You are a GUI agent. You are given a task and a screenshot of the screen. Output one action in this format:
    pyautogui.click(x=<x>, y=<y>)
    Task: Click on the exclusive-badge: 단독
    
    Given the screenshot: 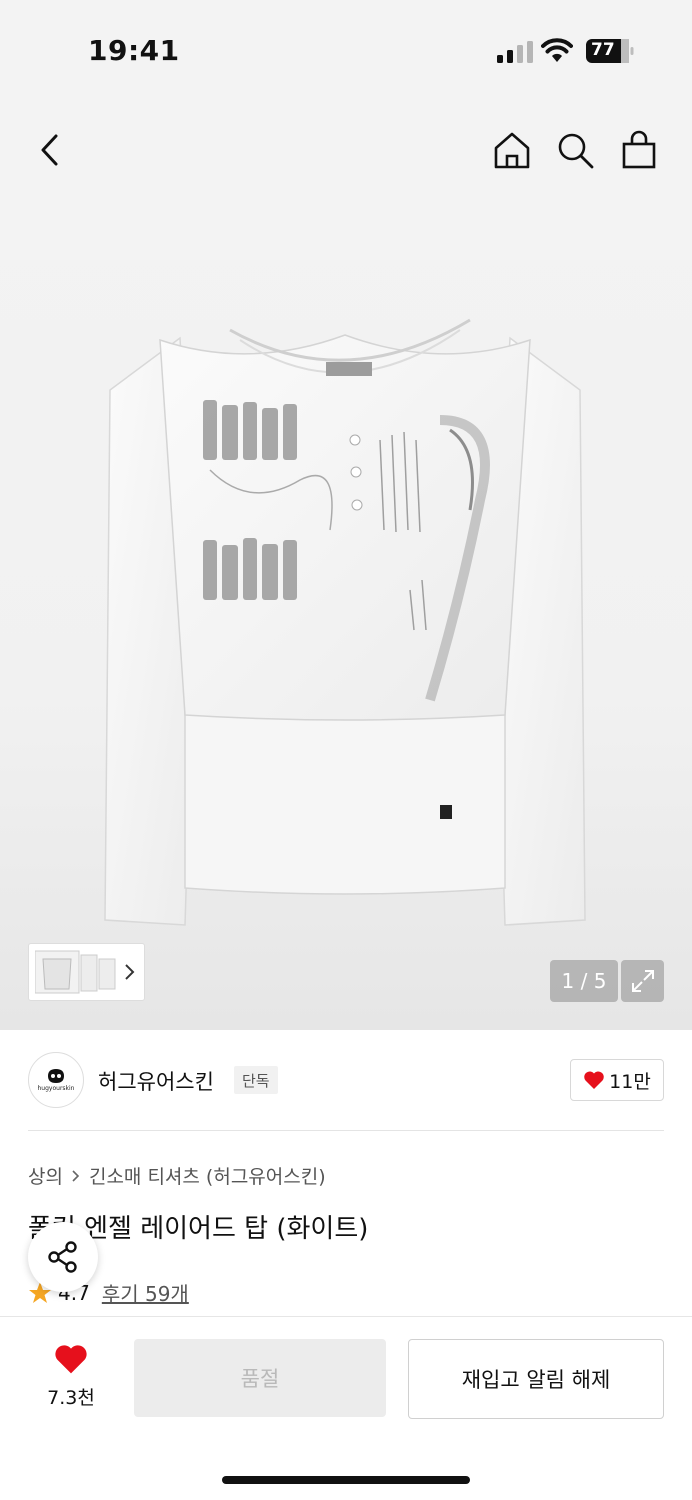 What is the action you would take?
    pyautogui.click(x=256, y=1080)
    